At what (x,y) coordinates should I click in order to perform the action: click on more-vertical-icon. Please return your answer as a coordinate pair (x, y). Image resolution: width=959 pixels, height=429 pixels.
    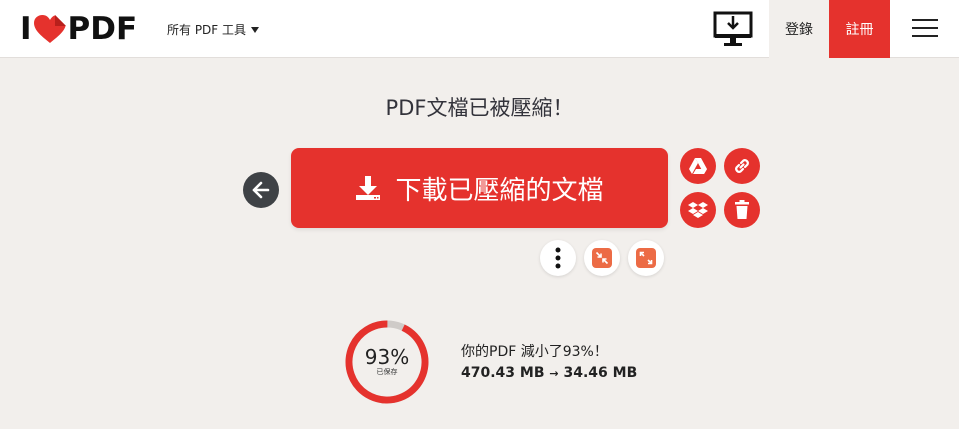
    Looking at the image, I should click on (558, 258).